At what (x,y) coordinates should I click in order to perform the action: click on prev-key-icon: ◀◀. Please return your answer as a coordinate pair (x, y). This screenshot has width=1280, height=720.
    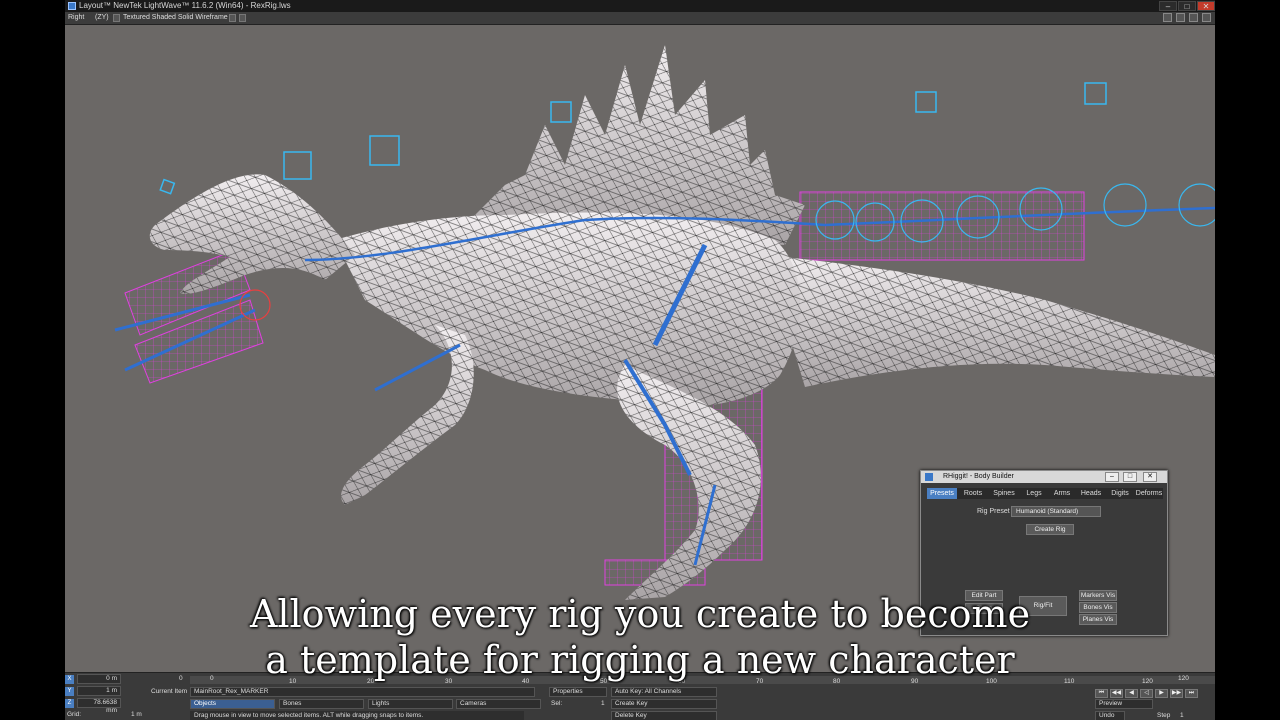
    Looking at the image, I should click on (1116, 693).